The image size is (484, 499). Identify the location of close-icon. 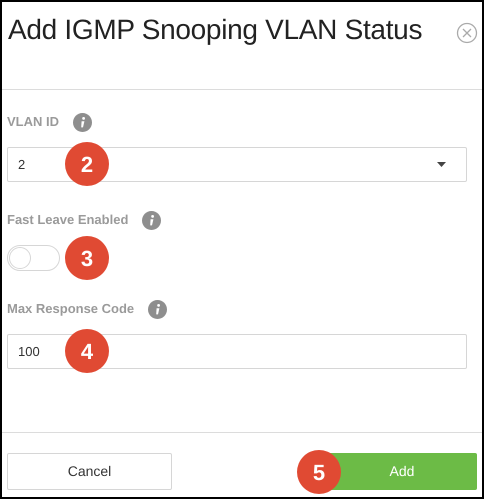
(467, 33).